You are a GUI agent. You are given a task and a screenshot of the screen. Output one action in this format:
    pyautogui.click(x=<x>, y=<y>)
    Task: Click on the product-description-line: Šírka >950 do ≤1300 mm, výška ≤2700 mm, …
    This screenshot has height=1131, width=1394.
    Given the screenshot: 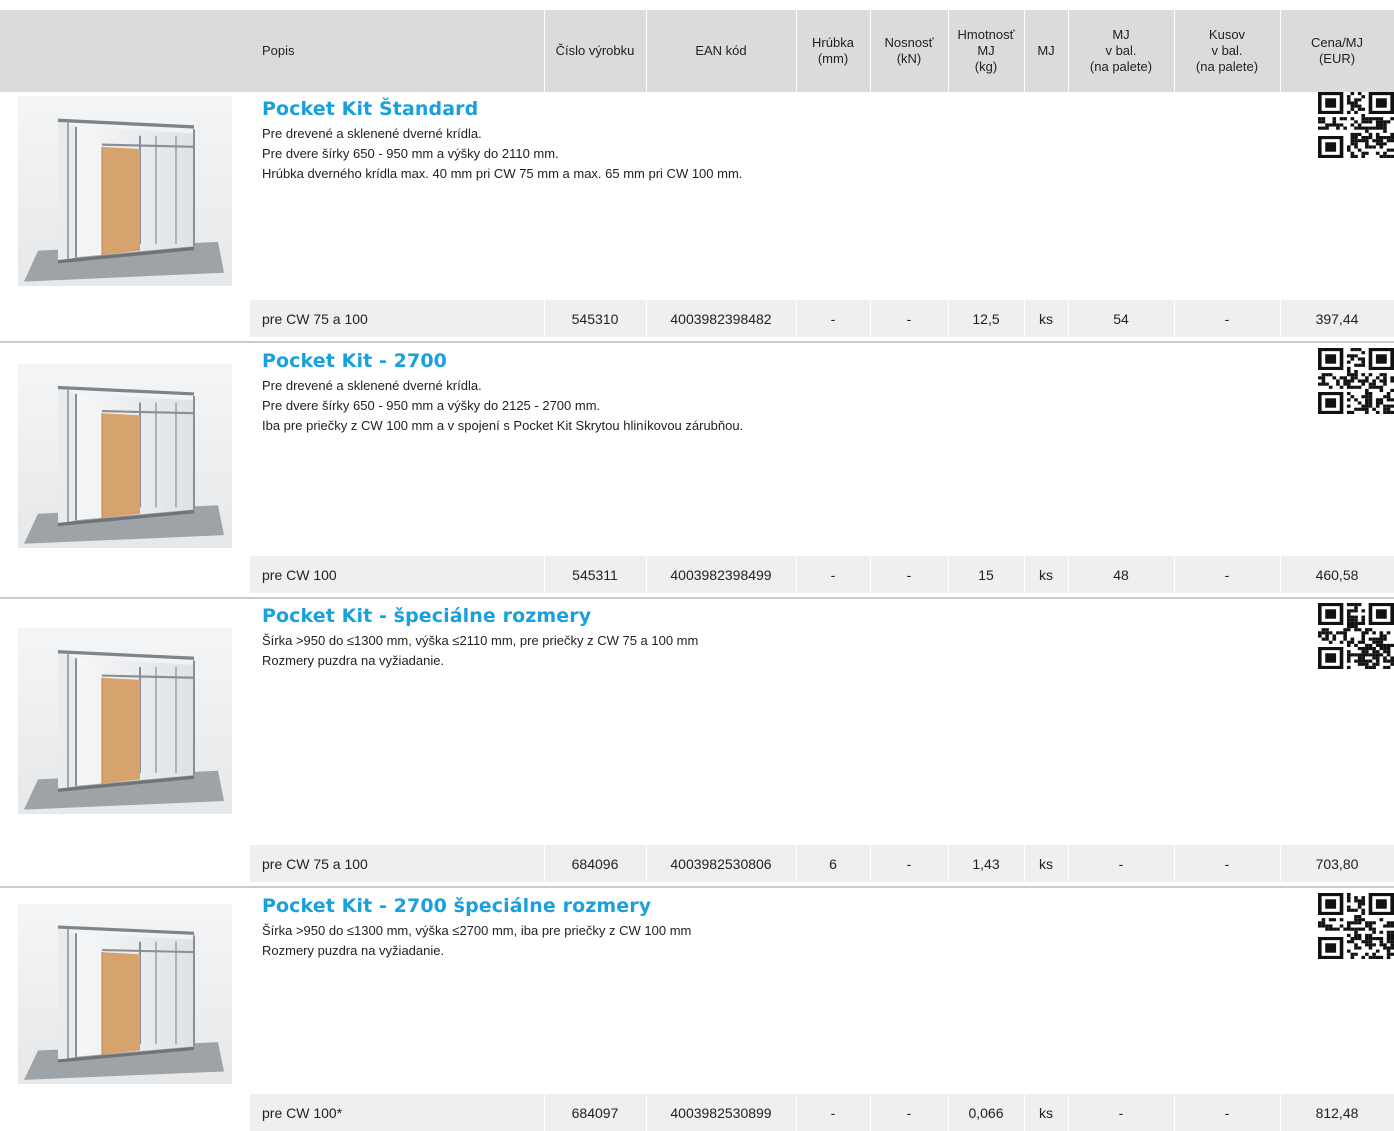 What is the action you would take?
    pyautogui.click(x=477, y=930)
    